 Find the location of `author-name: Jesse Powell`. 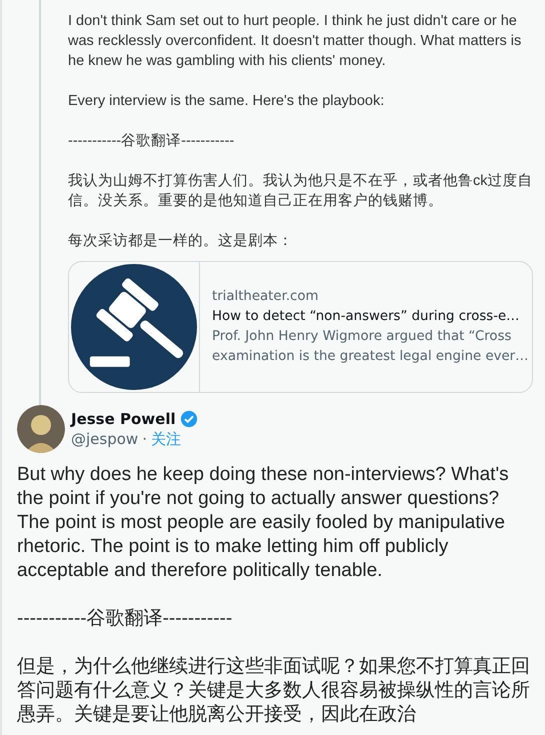

author-name: Jesse Powell is located at coordinates (123, 419).